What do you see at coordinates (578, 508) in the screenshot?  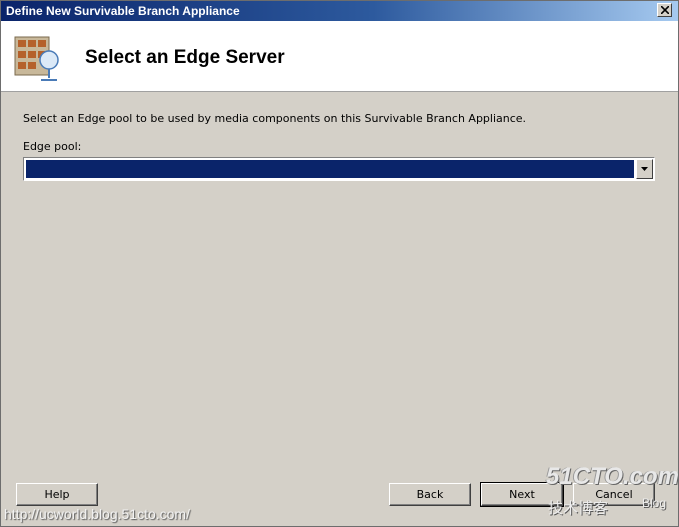 I see `logo-sub-text: 技术博客` at bounding box center [578, 508].